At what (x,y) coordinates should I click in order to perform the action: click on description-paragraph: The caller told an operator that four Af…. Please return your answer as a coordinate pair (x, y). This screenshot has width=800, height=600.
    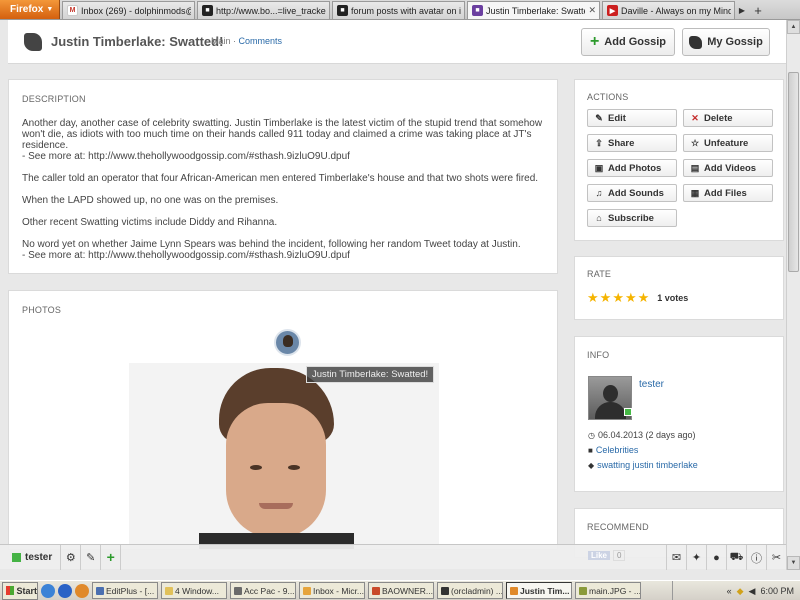
    Looking at the image, I should click on (280, 178).